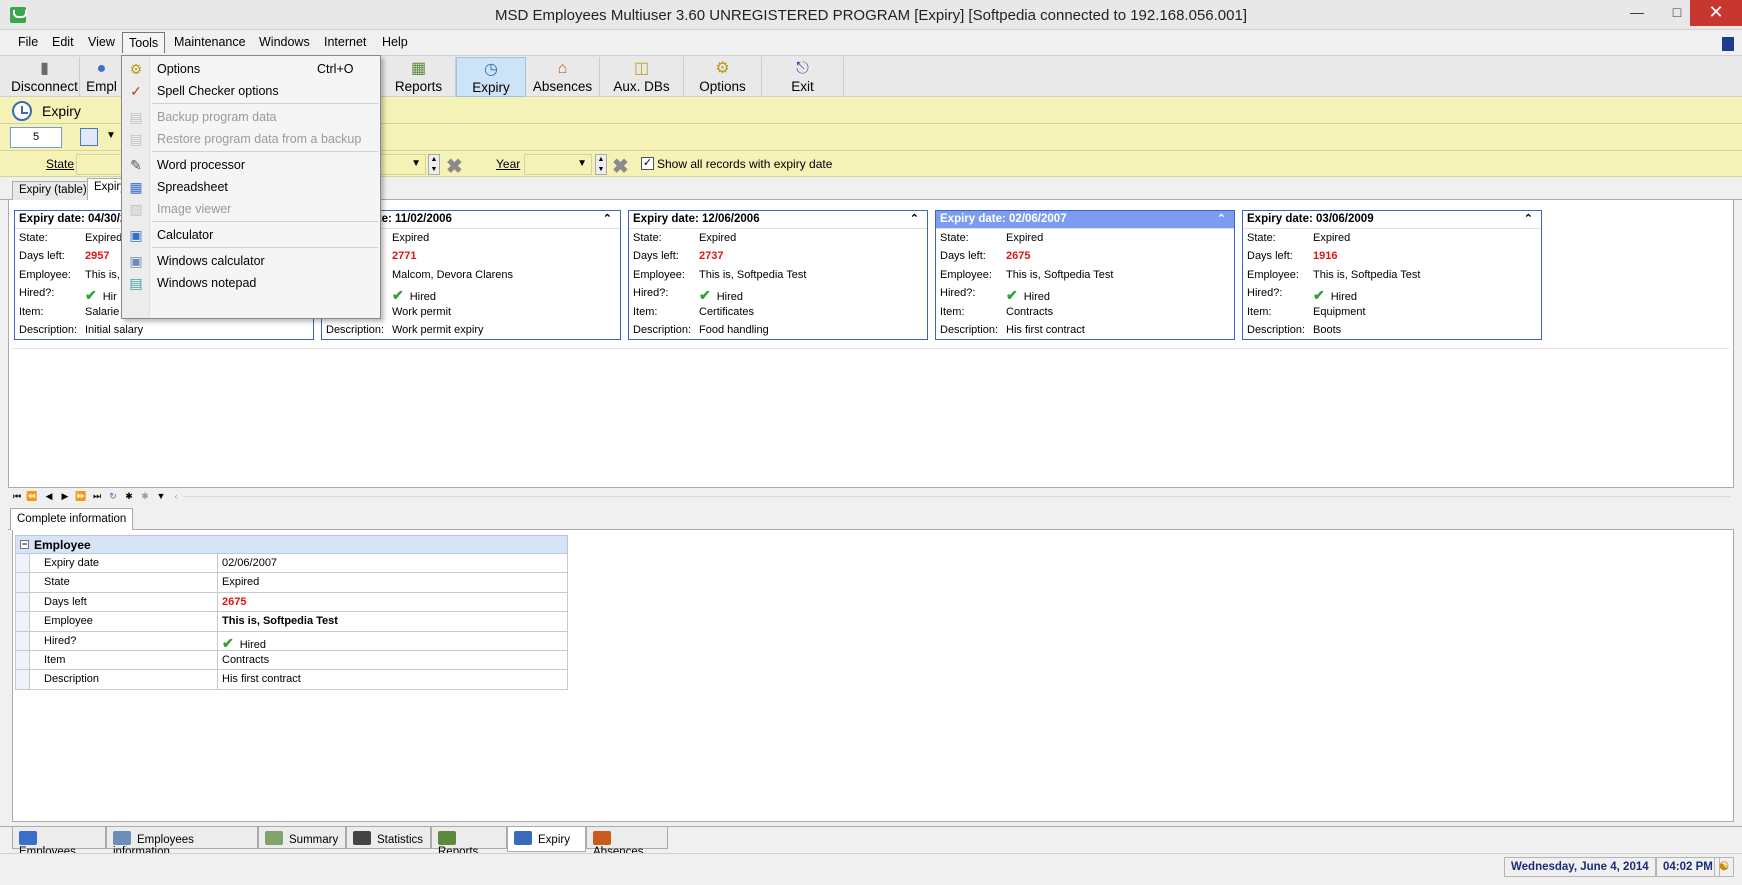  What do you see at coordinates (491, 77) in the screenshot?
I see `expiry-button: ◷ Expiry` at bounding box center [491, 77].